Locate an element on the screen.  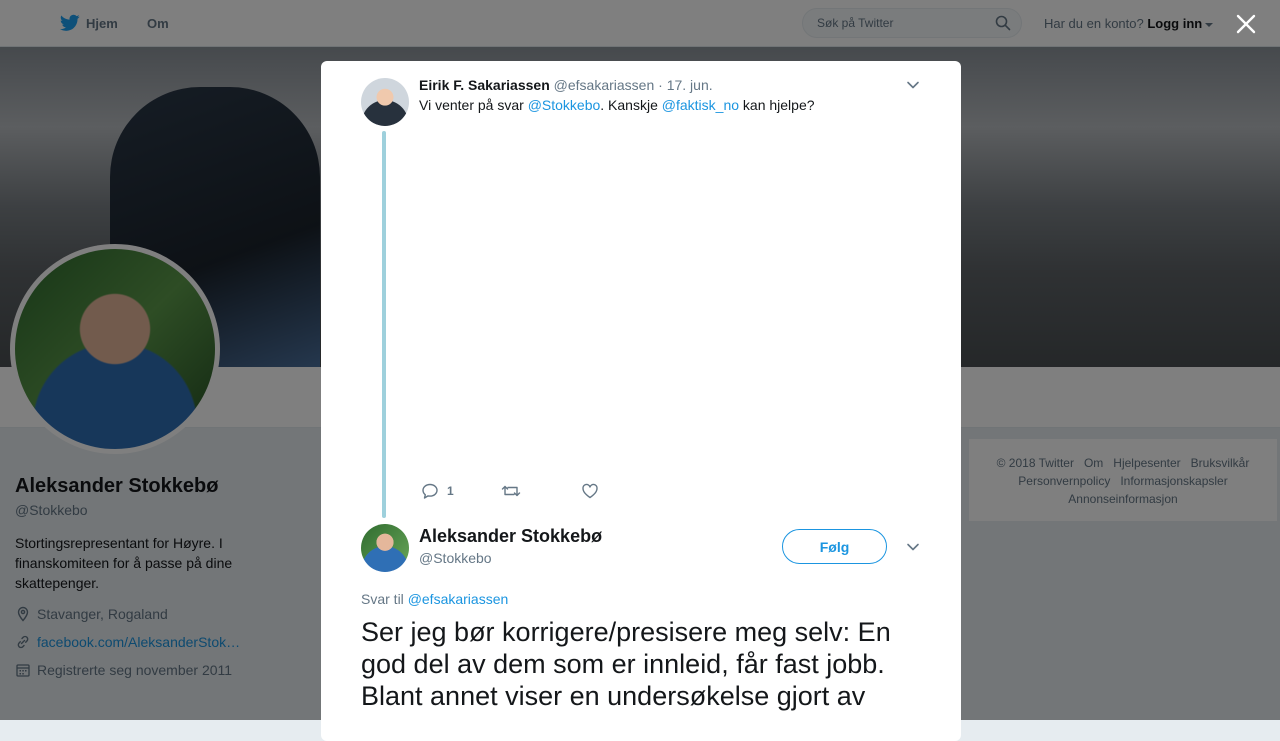
reply-icon is located at coordinates (430, 491).